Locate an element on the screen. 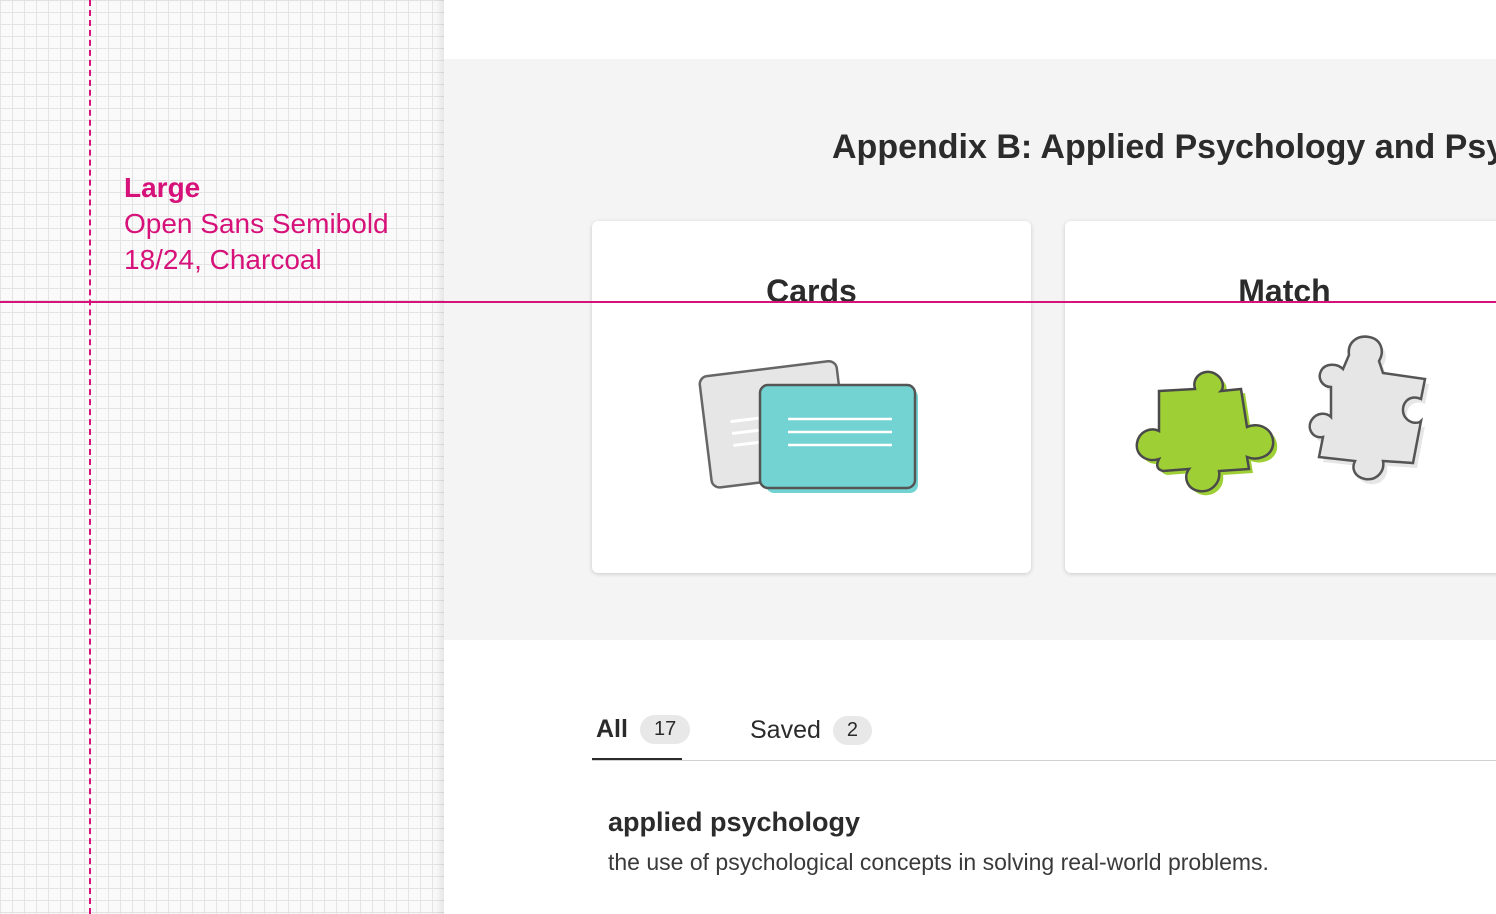  tab-saved-label: Saved is located at coordinates (785, 729).